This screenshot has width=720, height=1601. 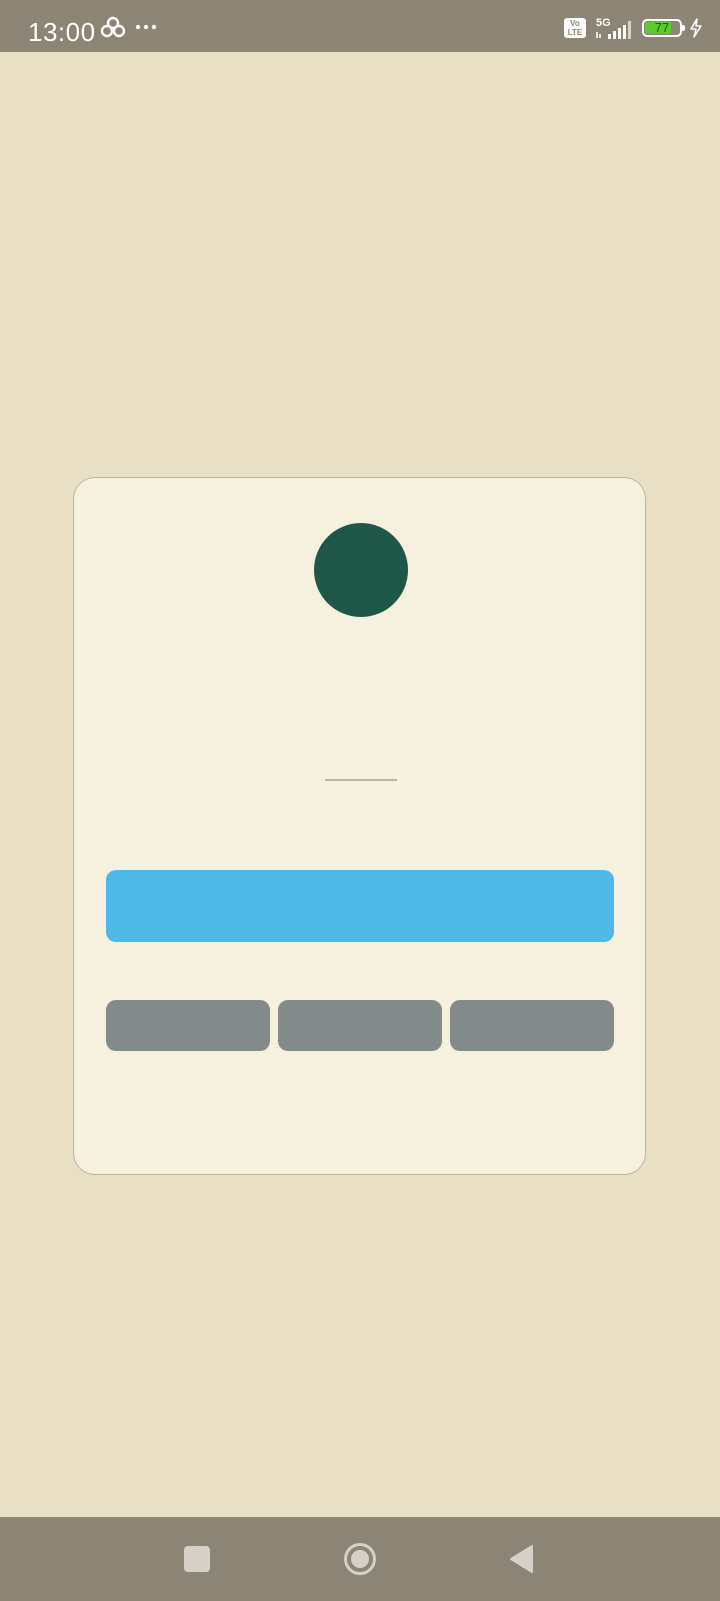 What do you see at coordinates (696, 28) in the screenshot?
I see `charging-icon` at bounding box center [696, 28].